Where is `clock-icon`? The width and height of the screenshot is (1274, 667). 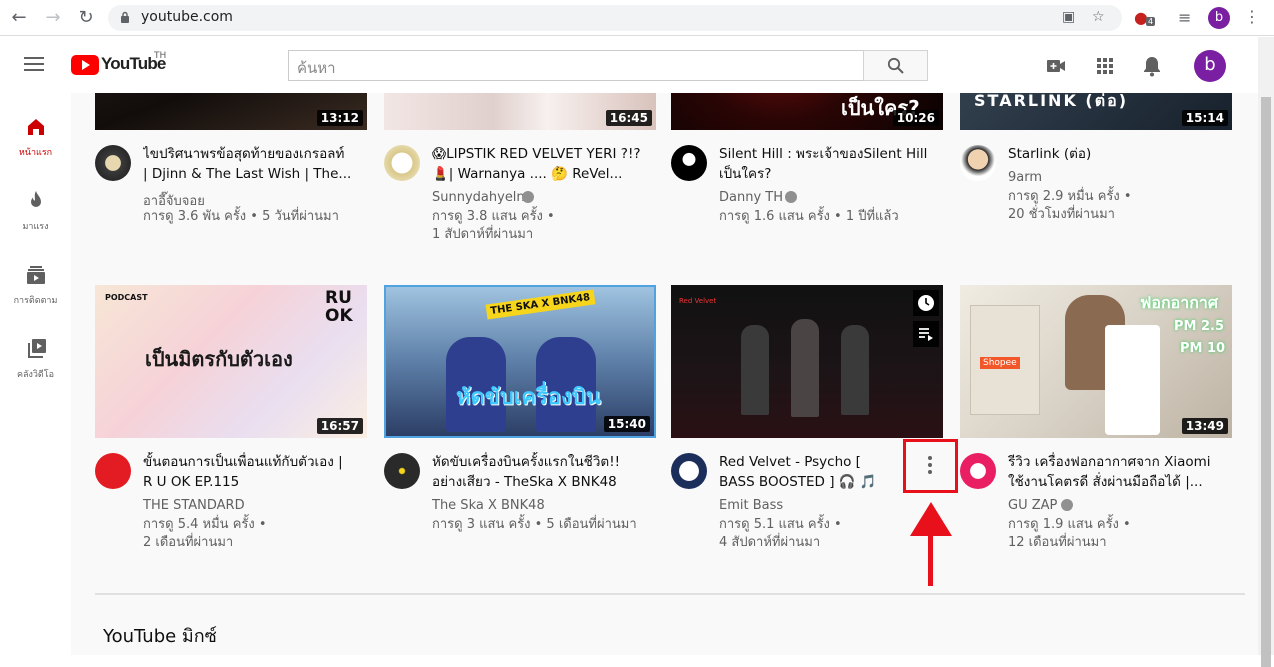 clock-icon is located at coordinates (926, 303).